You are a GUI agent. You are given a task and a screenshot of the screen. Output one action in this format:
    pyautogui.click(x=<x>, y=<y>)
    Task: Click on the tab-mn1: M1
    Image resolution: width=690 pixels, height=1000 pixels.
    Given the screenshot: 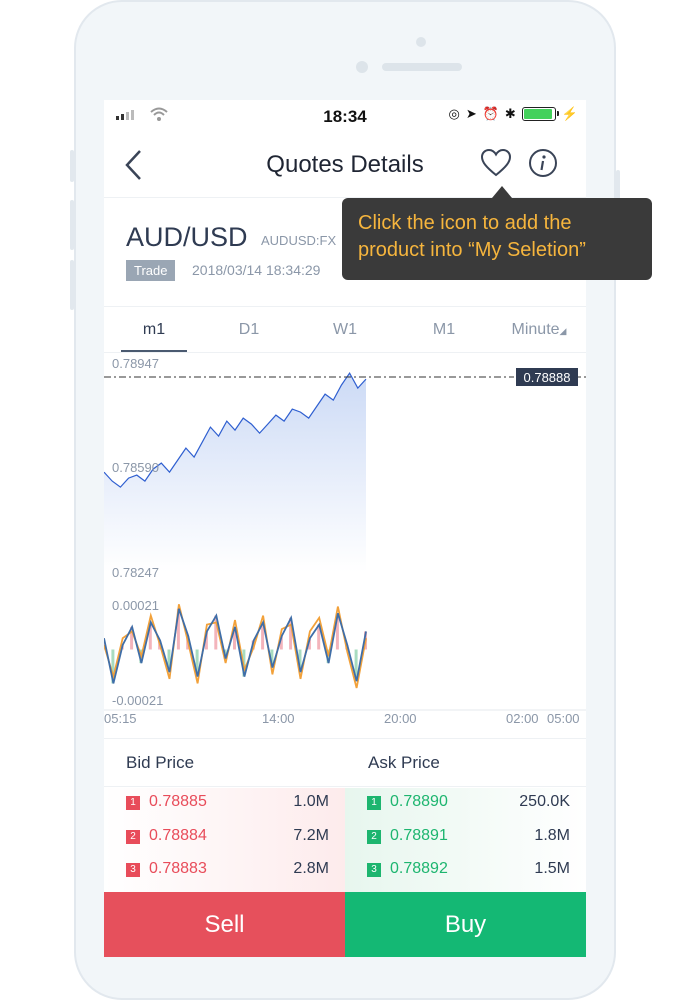 What is the action you would take?
    pyautogui.click(x=444, y=330)
    